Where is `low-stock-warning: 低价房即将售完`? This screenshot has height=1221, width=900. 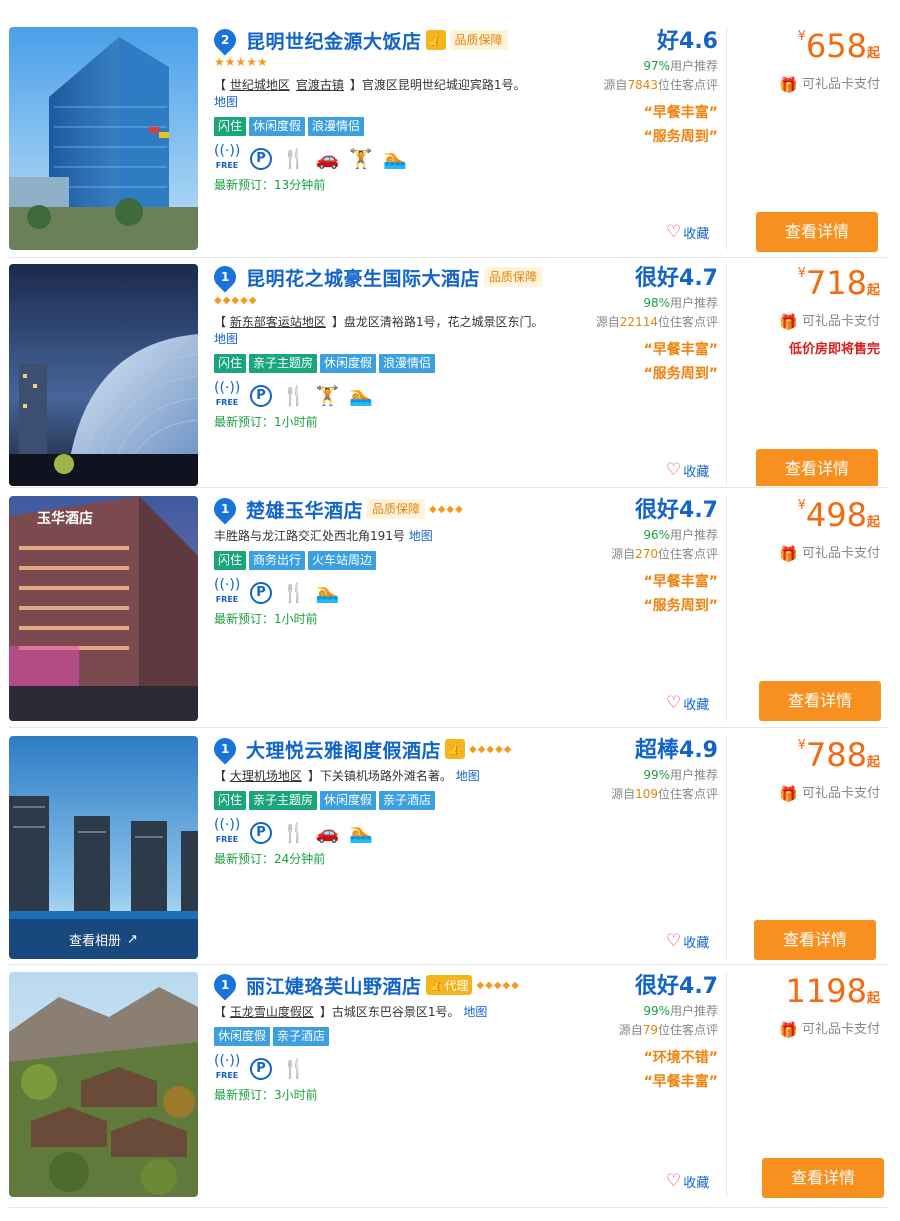
low-stock-warning: 低价房即将售完 is located at coordinates (834, 349).